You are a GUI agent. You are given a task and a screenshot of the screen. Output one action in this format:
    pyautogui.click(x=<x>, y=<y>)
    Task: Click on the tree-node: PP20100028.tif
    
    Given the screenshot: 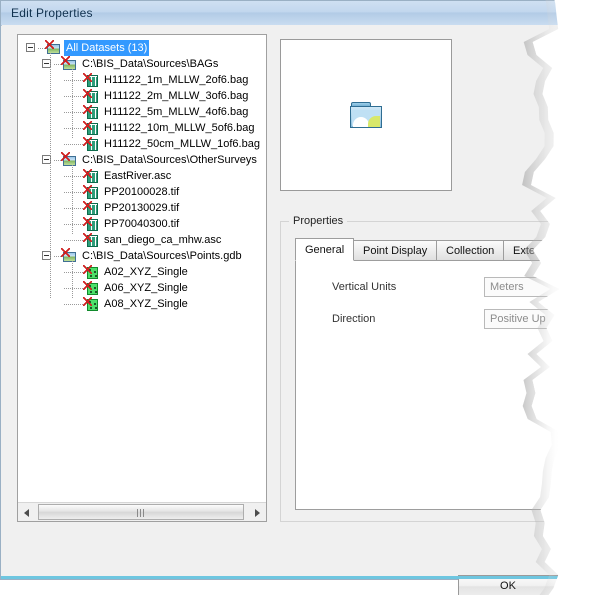 What is the action you would take?
    pyautogui.click(x=142, y=192)
    